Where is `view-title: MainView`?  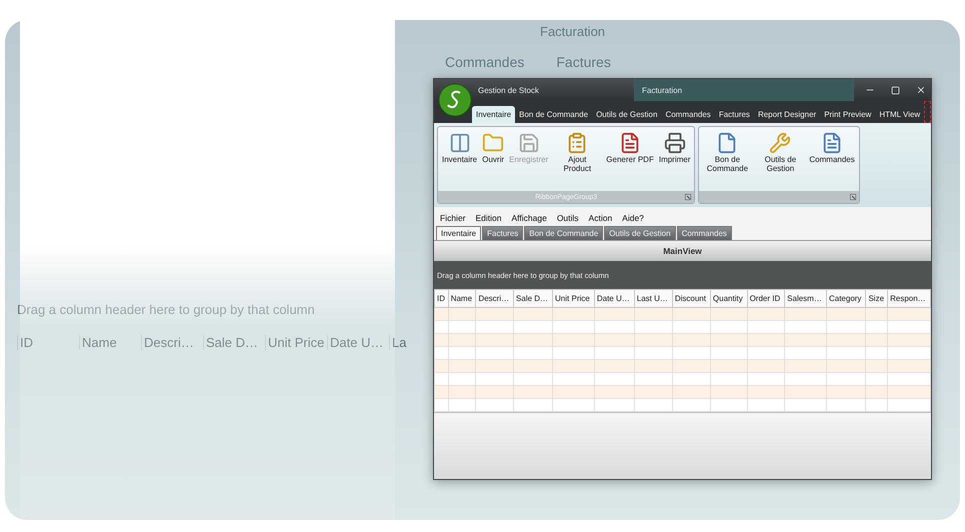
view-title: MainView is located at coordinates (682, 251).